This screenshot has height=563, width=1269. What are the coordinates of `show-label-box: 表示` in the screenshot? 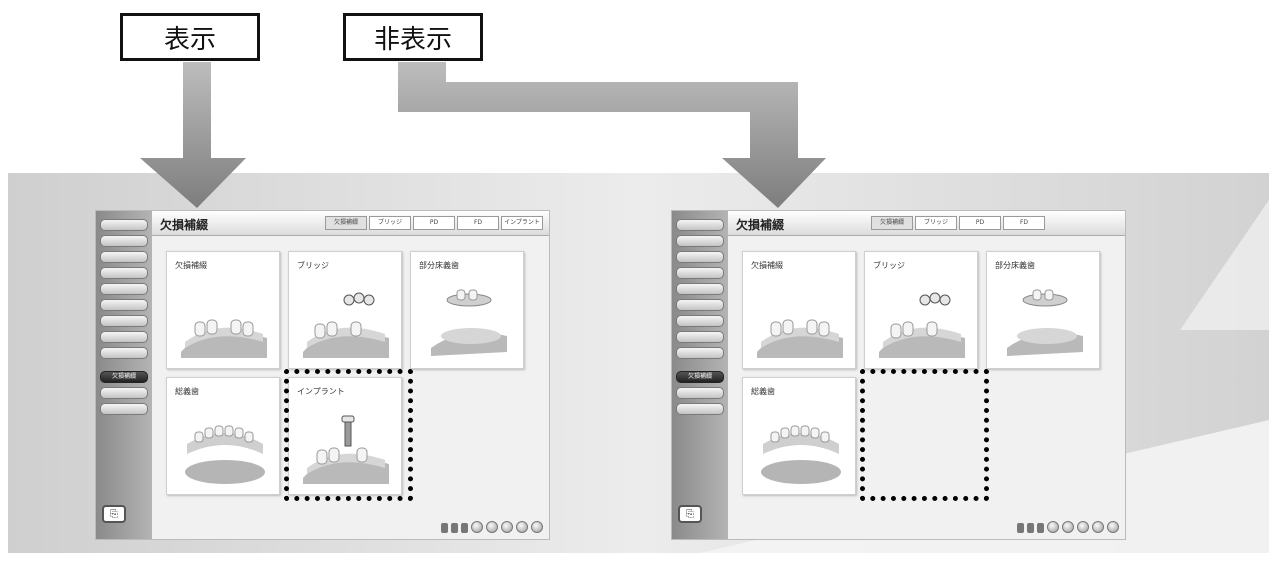 It's located at (190, 37).